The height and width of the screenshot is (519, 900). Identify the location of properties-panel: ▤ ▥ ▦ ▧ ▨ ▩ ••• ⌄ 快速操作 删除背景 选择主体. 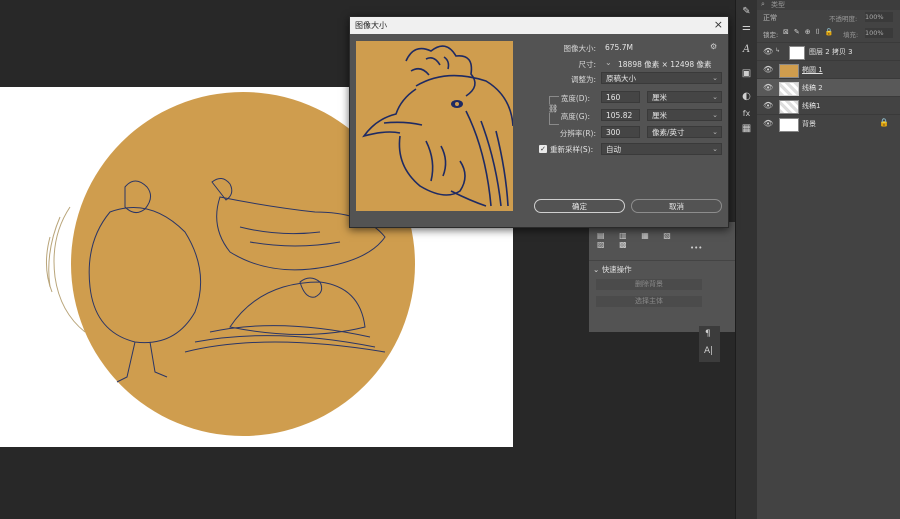
(662, 277).